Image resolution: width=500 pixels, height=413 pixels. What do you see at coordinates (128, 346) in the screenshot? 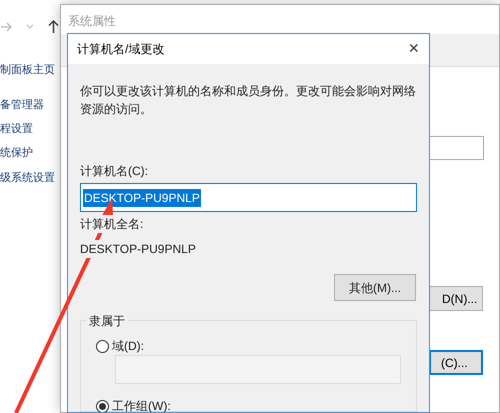
I see `radio-label: 域(D):` at bounding box center [128, 346].